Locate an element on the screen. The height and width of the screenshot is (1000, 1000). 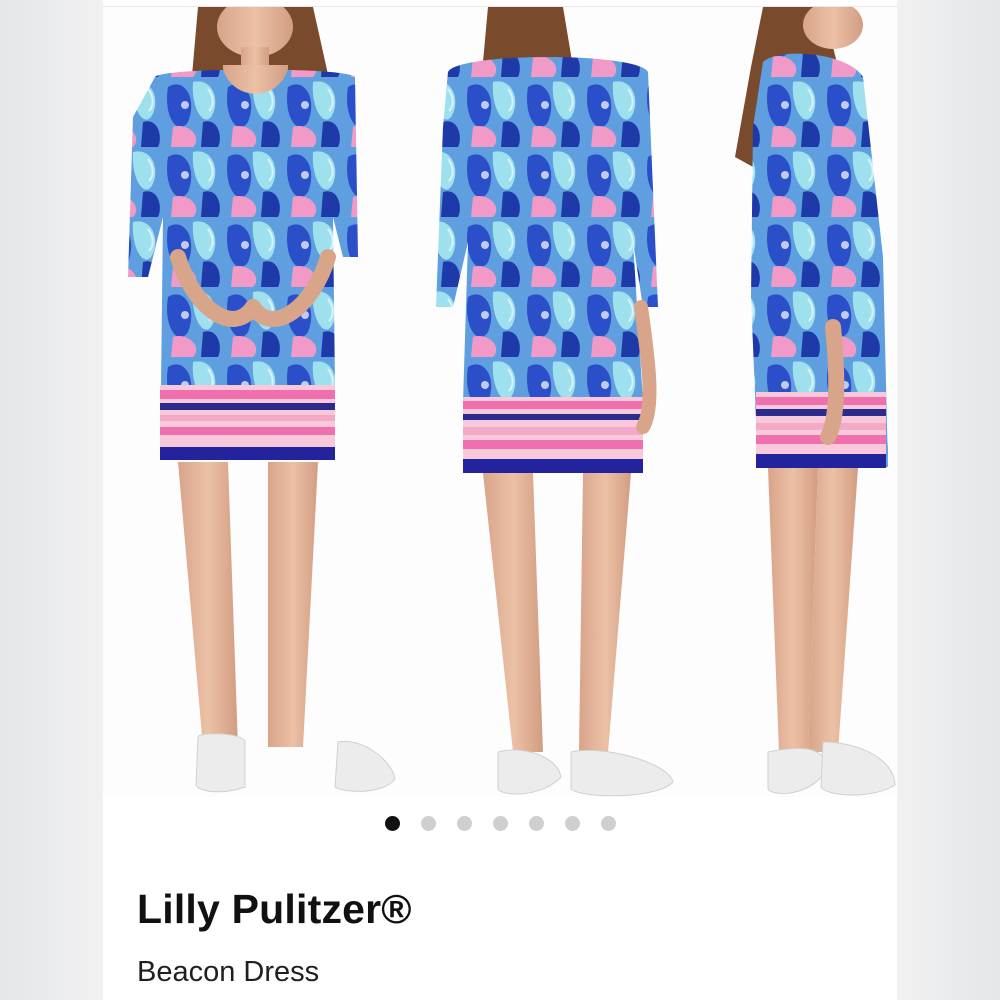
right-backdrop is located at coordinates (948, 500).